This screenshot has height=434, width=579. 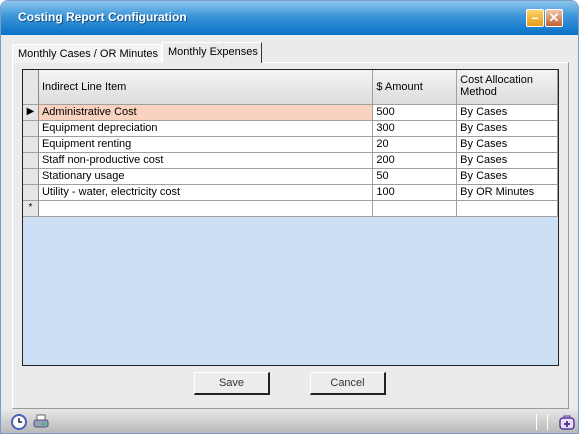 I want to click on cell-amount: 500, so click(x=415, y=113).